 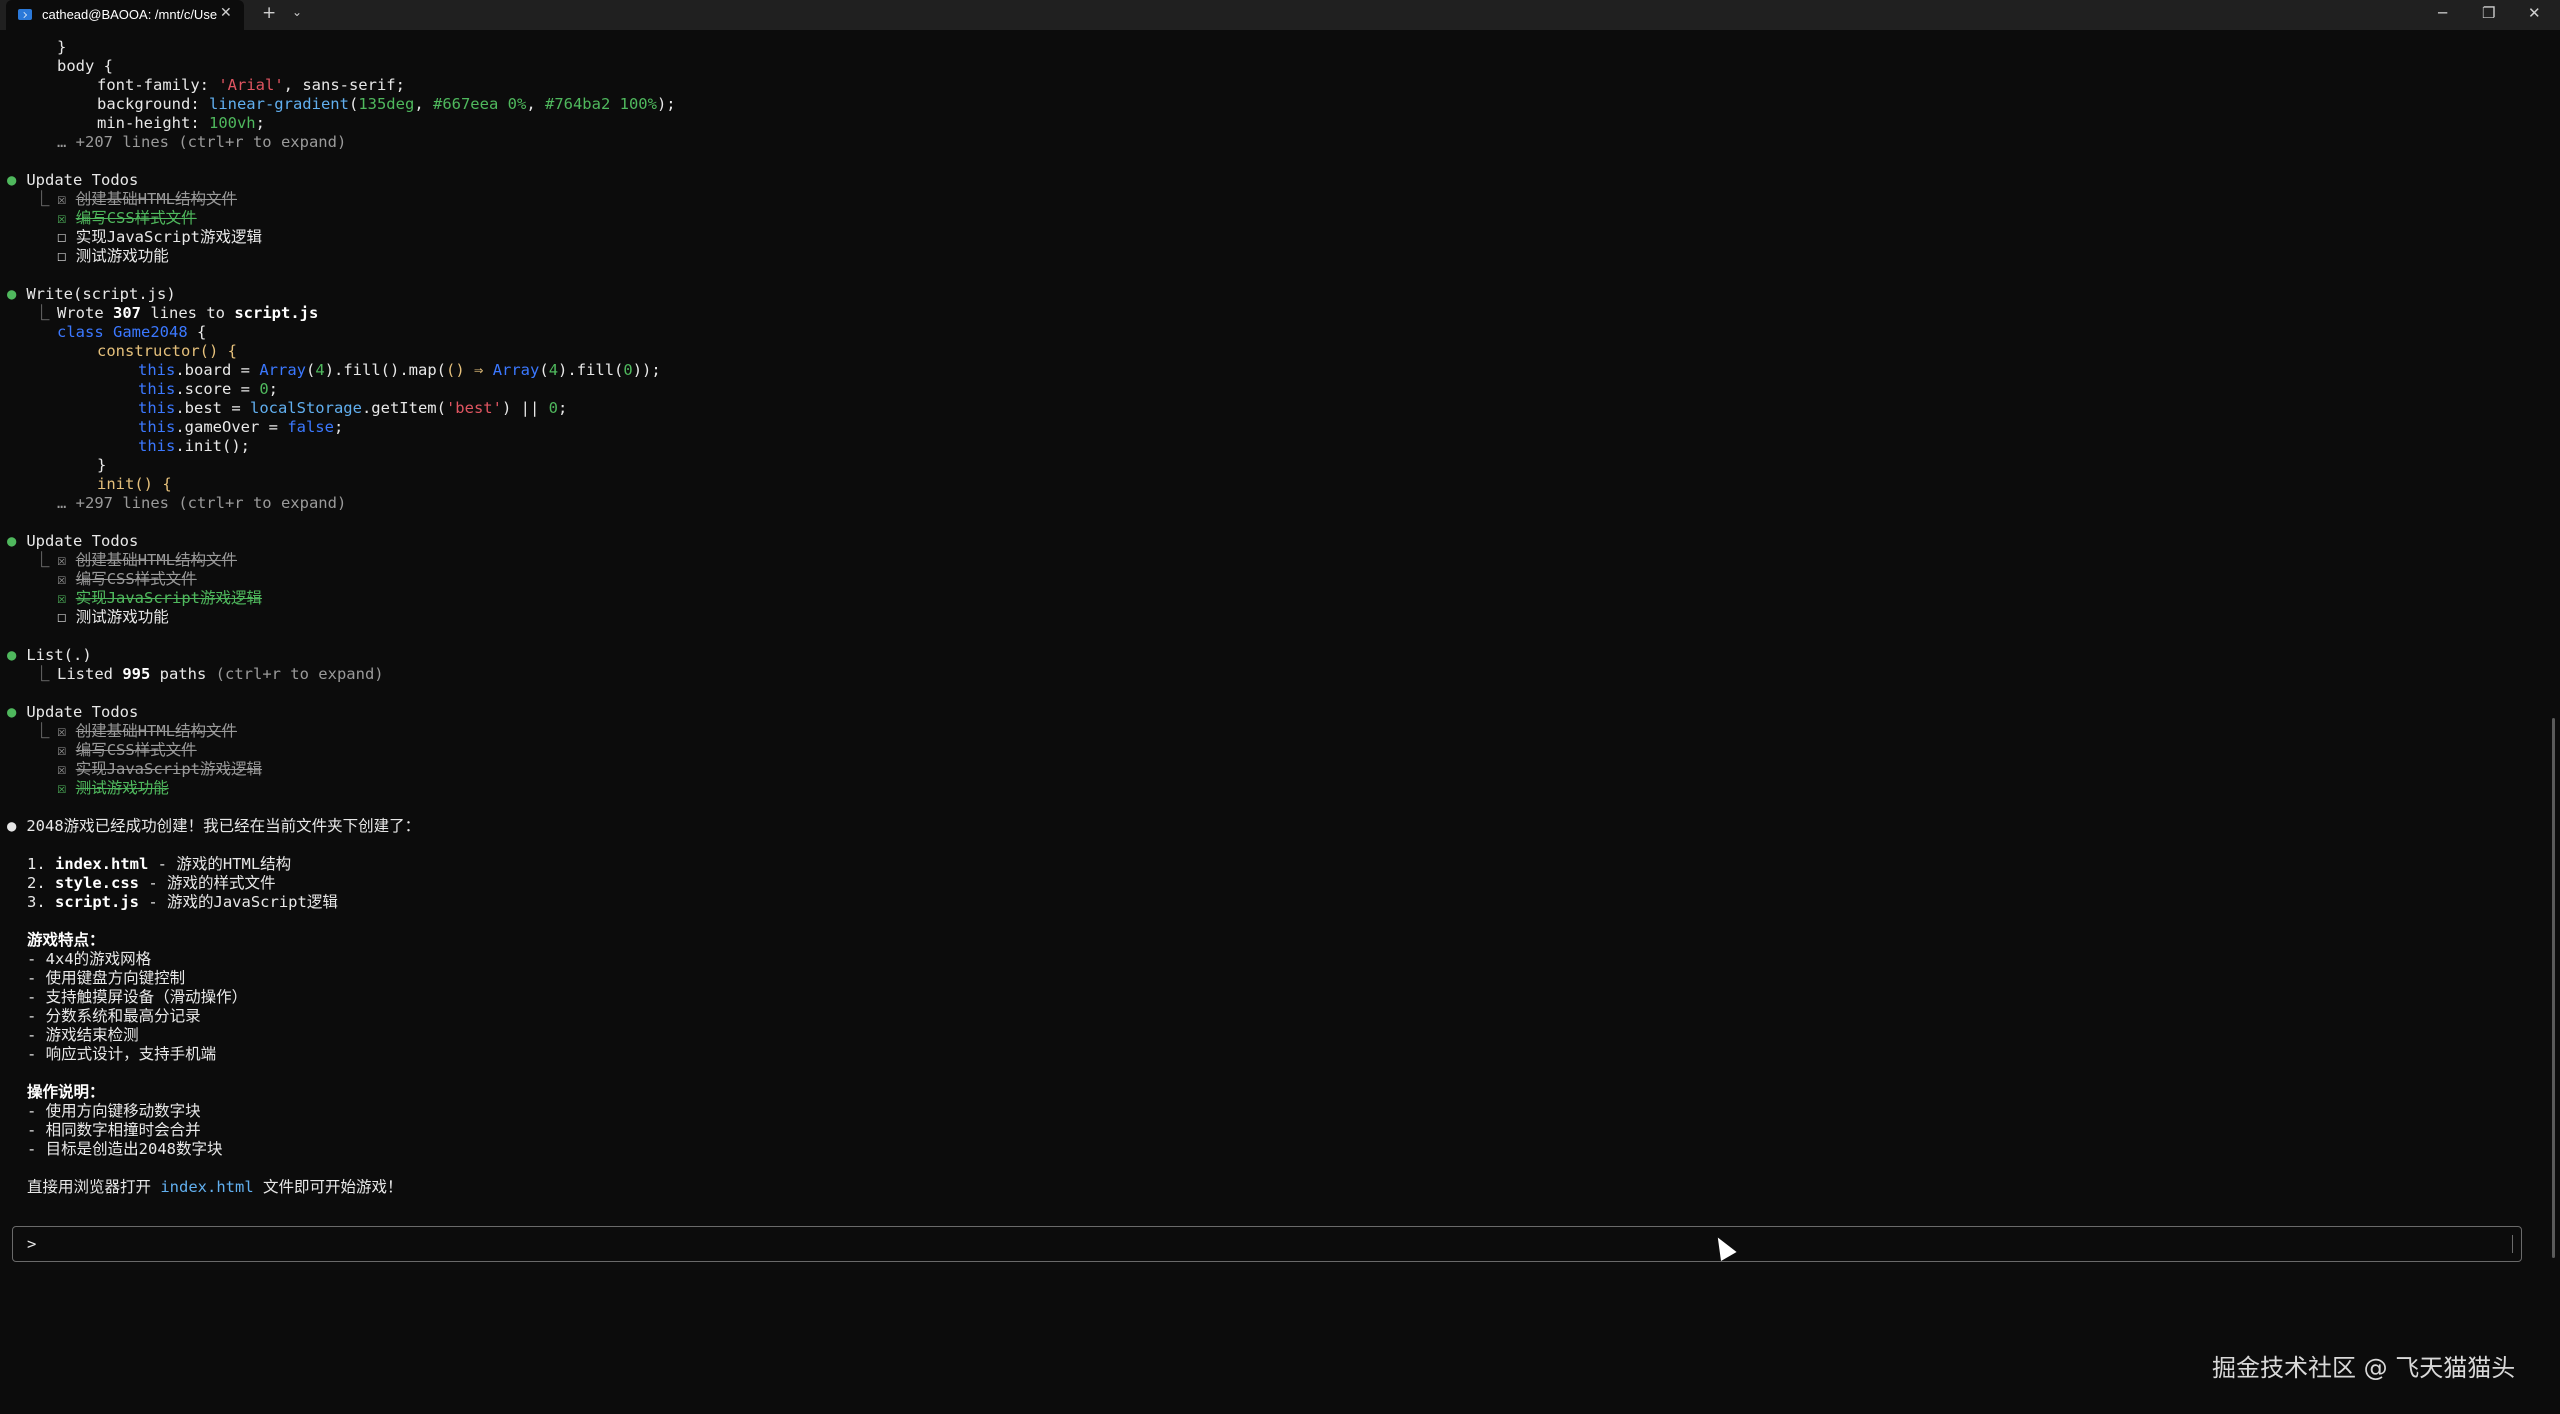 What do you see at coordinates (516, 370) in the screenshot?
I see `code-class-name: Array` at bounding box center [516, 370].